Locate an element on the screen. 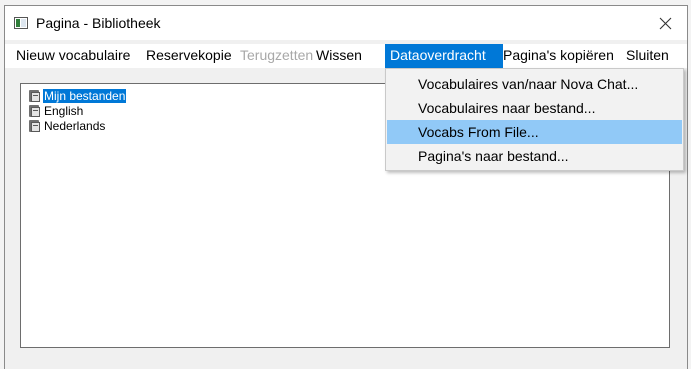 This screenshot has height=369, width=691. menu-wissen: Wissen is located at coordinates (339, 56).